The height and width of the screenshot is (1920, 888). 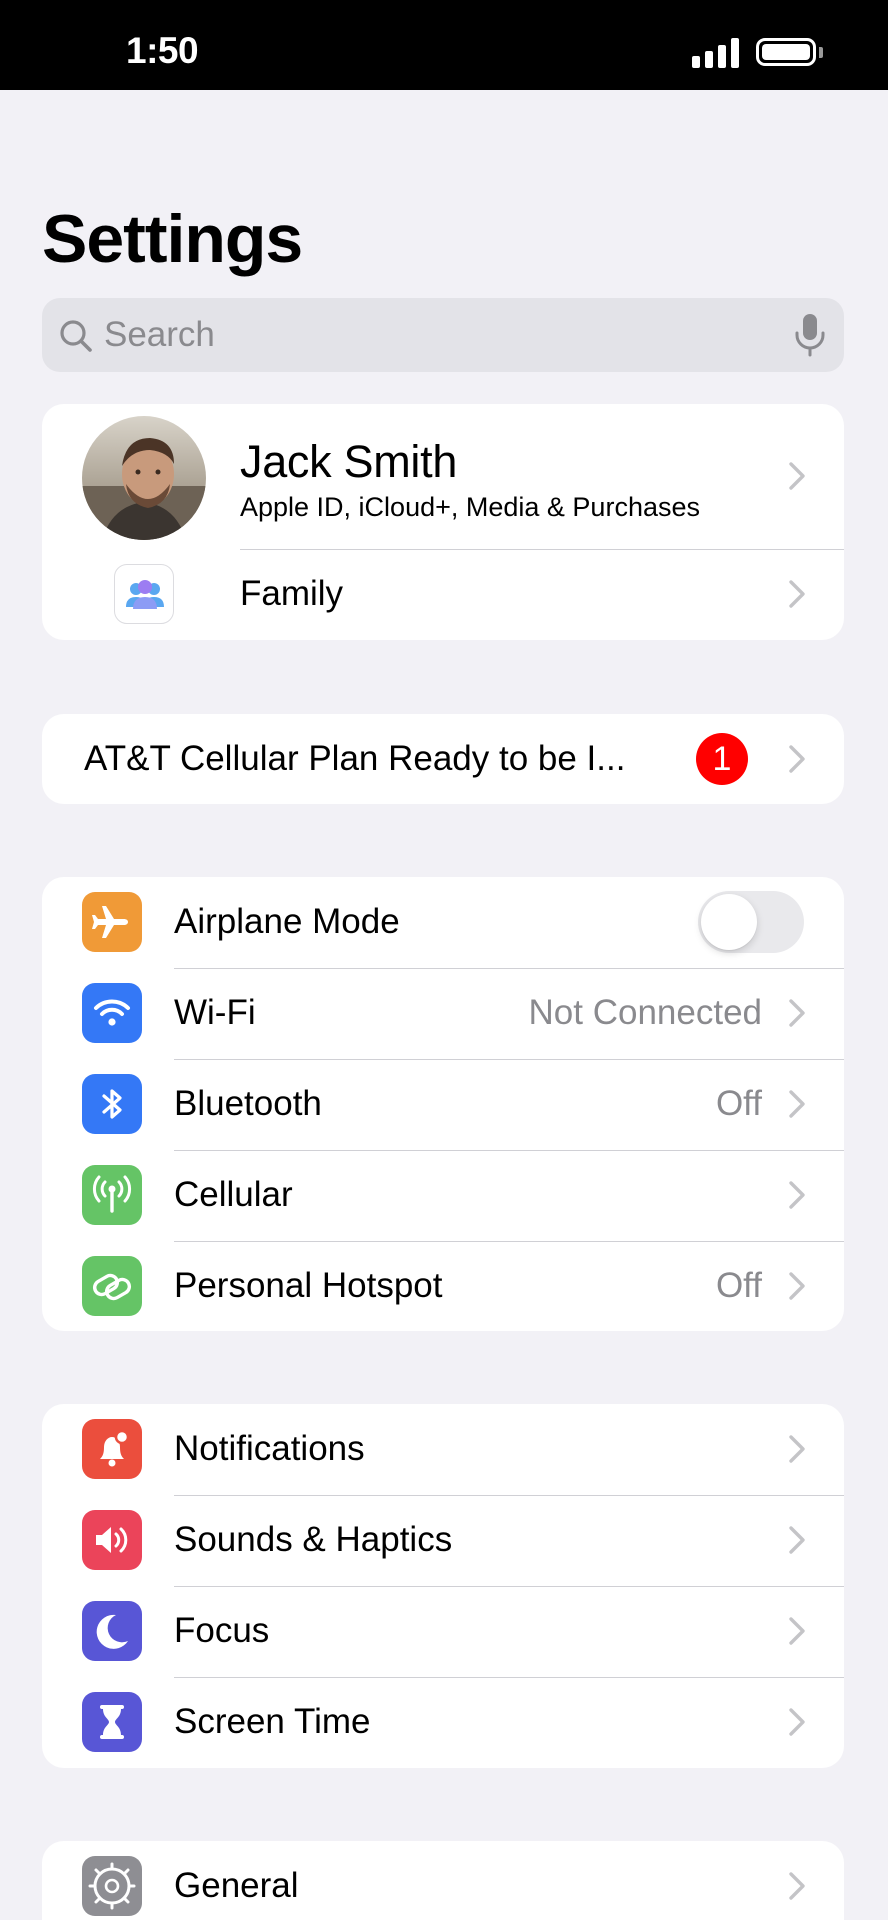 I want to click on personal-hotspot-label: Personal Hotspot, so click(x=308, y=1285).